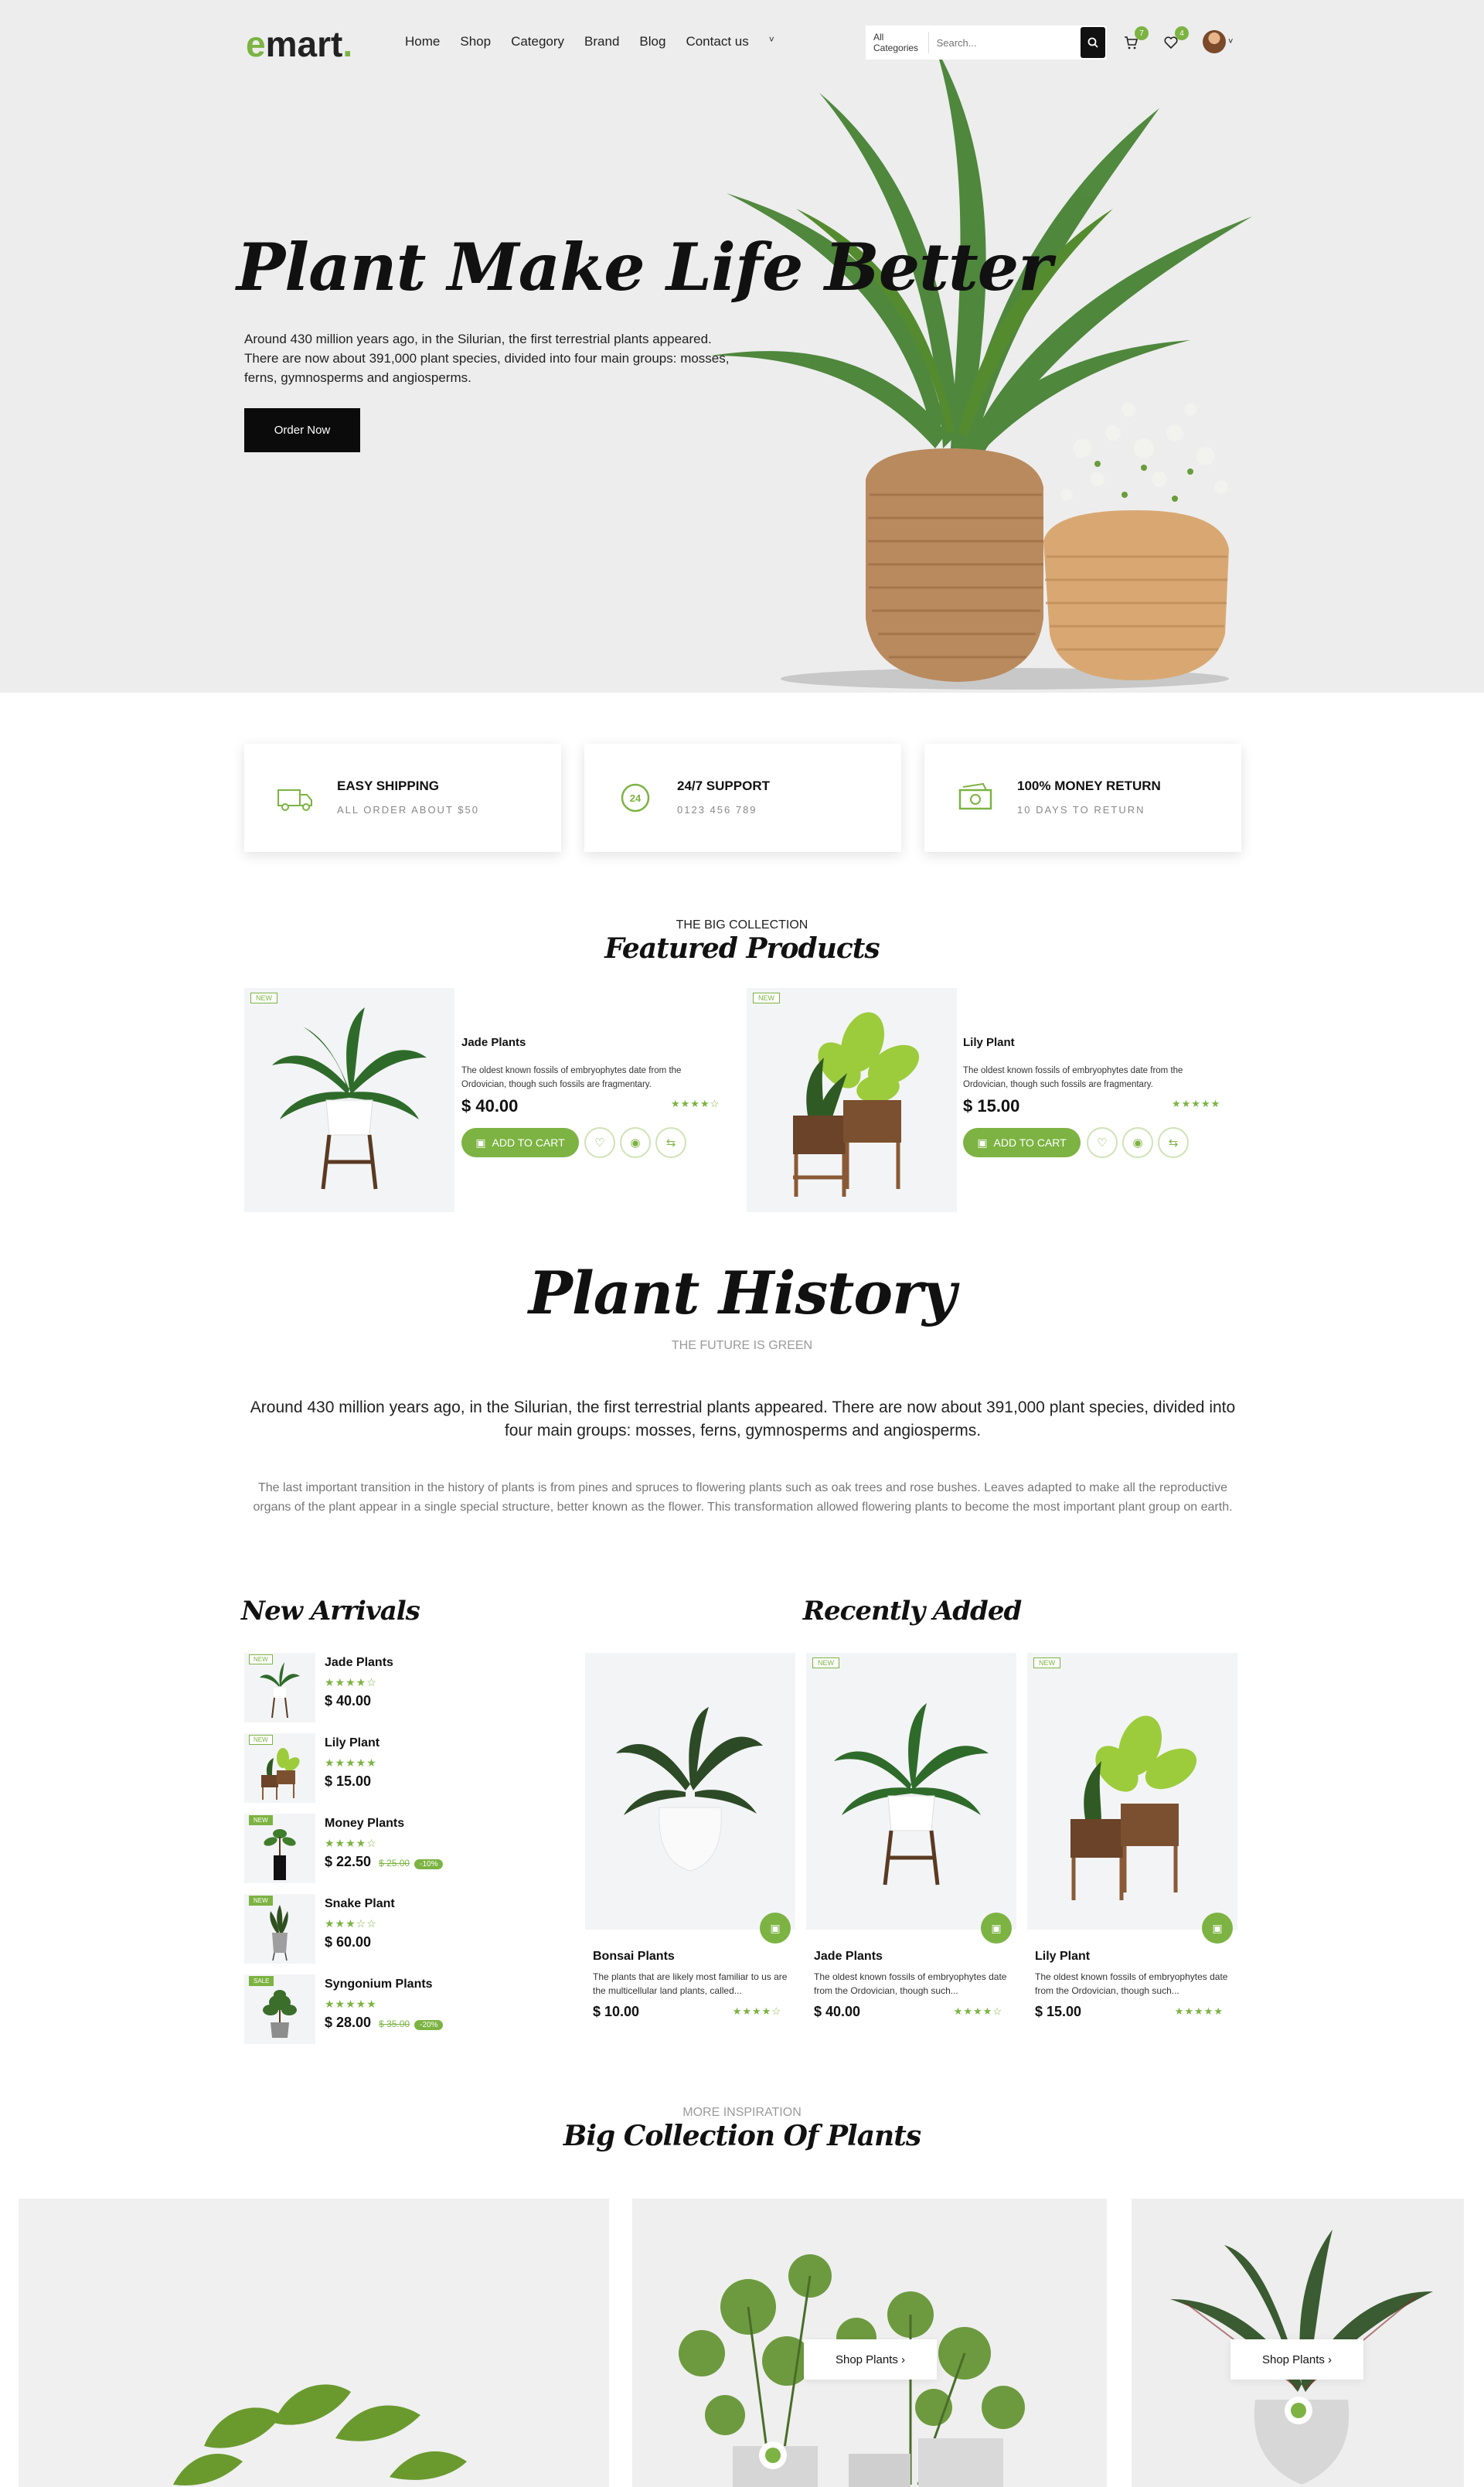  I want to click on product-rating: ★★★☆☆, so click(351, 1923).